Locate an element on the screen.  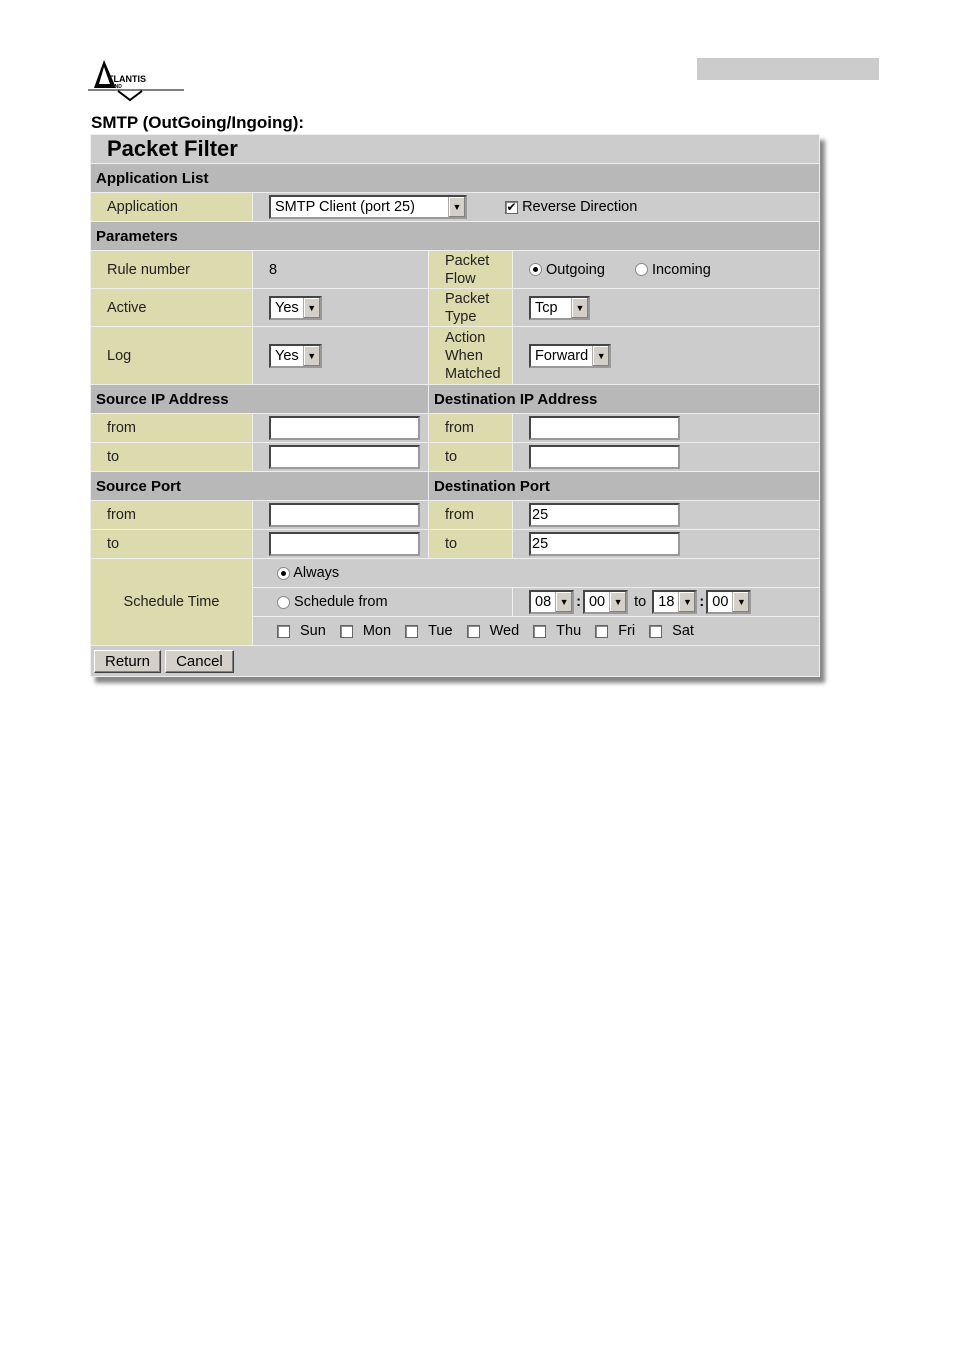
source-ip-from-input is located at coordinates (344, 428).